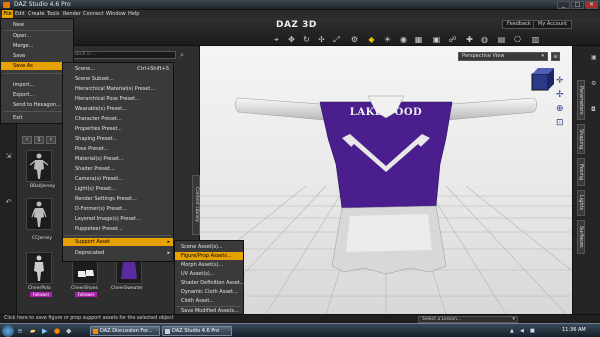 This screenshot has width=600, height=337. Describe the element at coordinates (196, 205) in the screenshot. I see `content-library-tab: Content Library` at that location.